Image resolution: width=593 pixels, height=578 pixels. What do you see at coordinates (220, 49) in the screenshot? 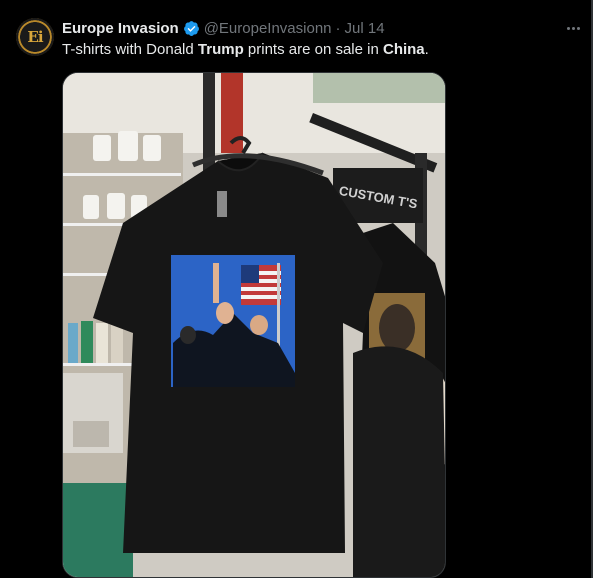
I see `tweet-text-bold-trump: Trump` at bounding box center [220, 49].